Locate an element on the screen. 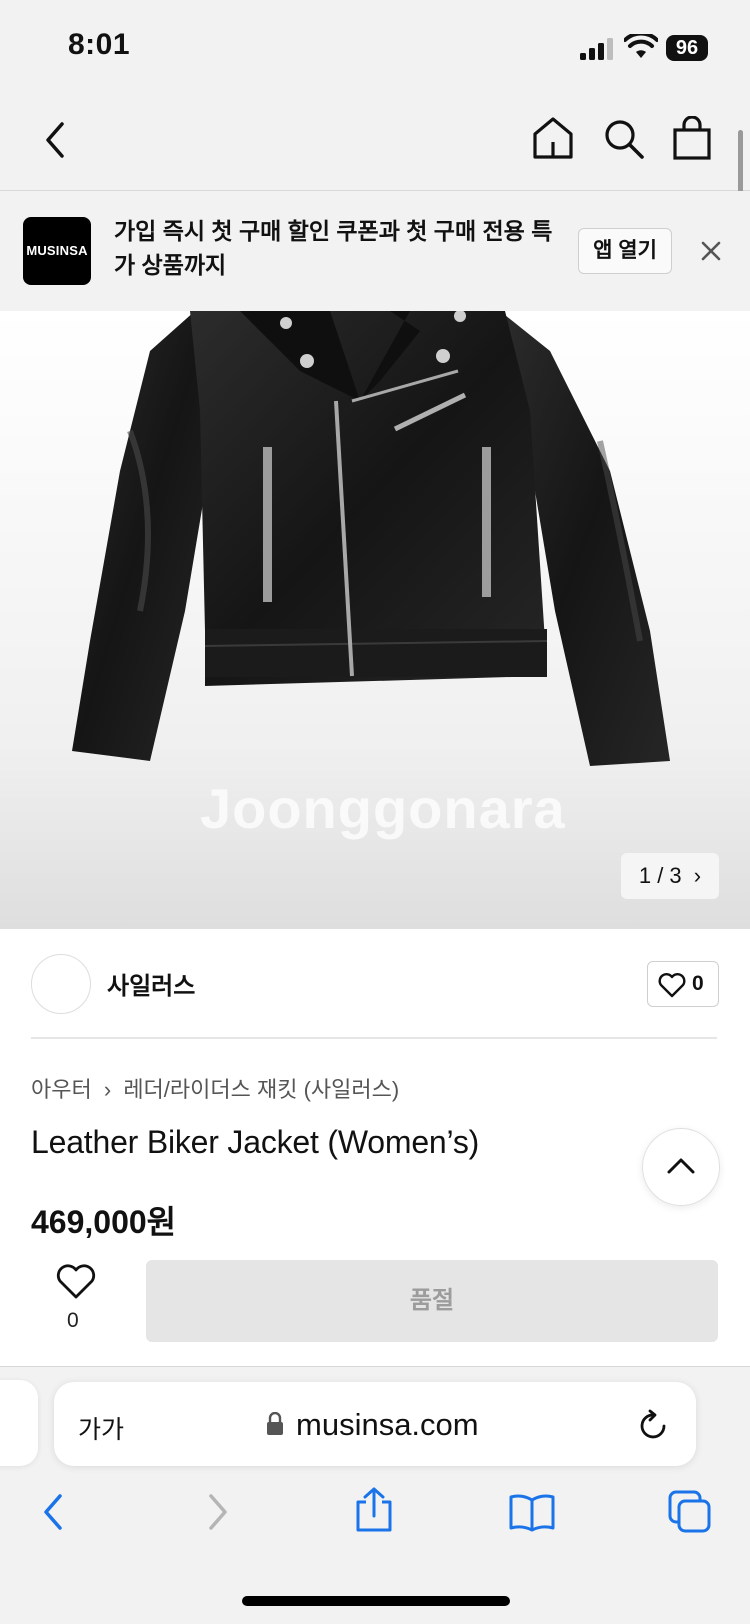 The image size is (750, 1624). back-arrow-icon is located at coordinates (55, 140).